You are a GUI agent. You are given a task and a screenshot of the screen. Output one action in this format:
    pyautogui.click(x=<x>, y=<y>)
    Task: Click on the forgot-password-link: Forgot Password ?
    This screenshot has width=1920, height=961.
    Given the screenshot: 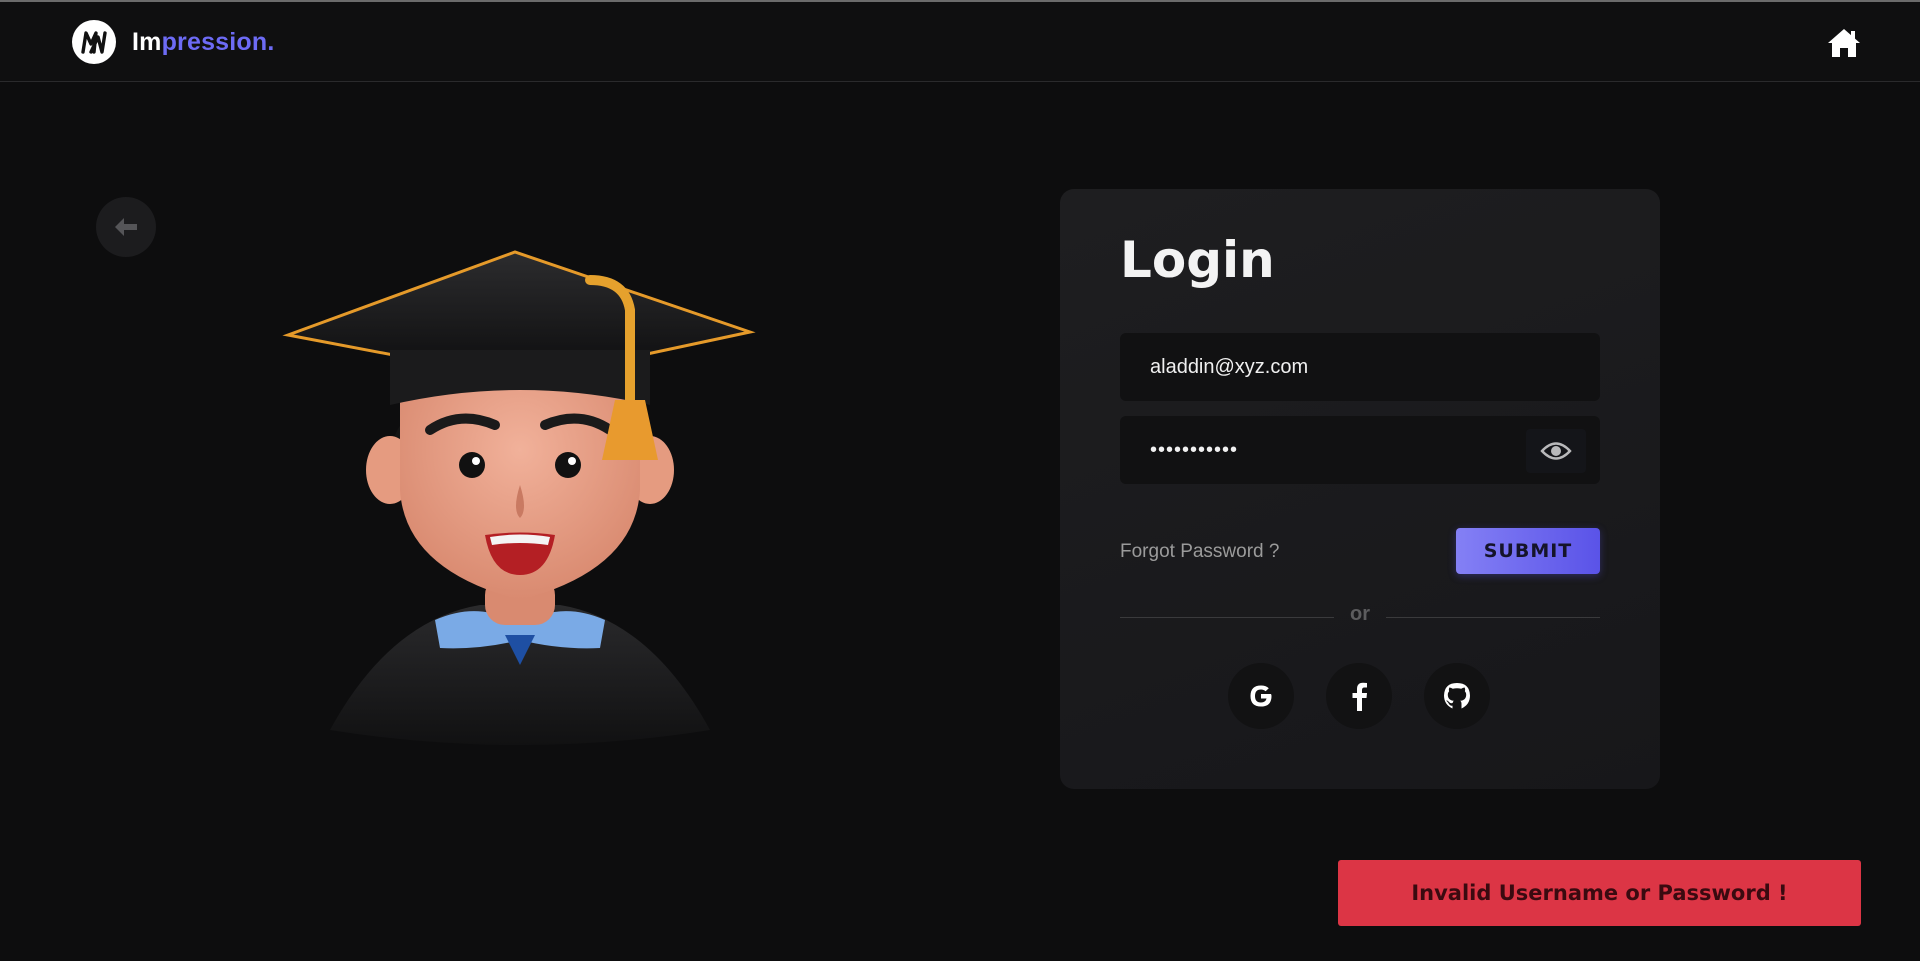 What is the action you would take?
    pyautogui.click(x=1199, y=552)
    